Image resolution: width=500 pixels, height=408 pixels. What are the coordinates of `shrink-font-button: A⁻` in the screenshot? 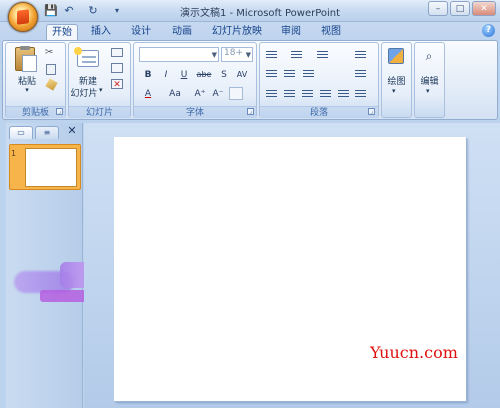 It's located at (218, 94).